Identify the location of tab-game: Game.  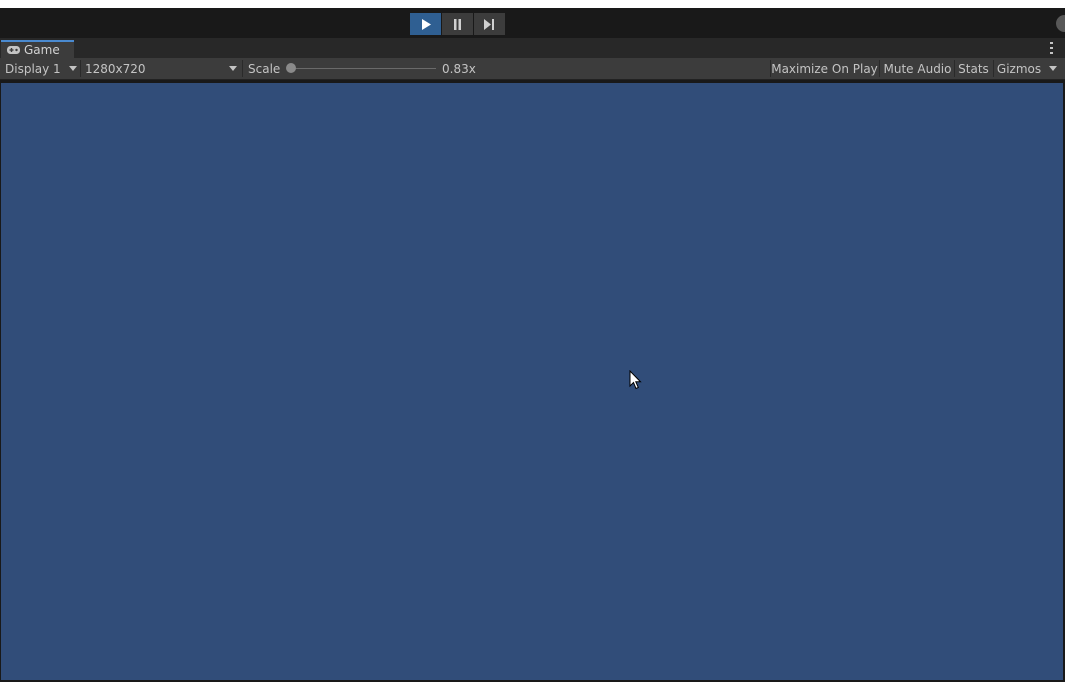
(37, 49).